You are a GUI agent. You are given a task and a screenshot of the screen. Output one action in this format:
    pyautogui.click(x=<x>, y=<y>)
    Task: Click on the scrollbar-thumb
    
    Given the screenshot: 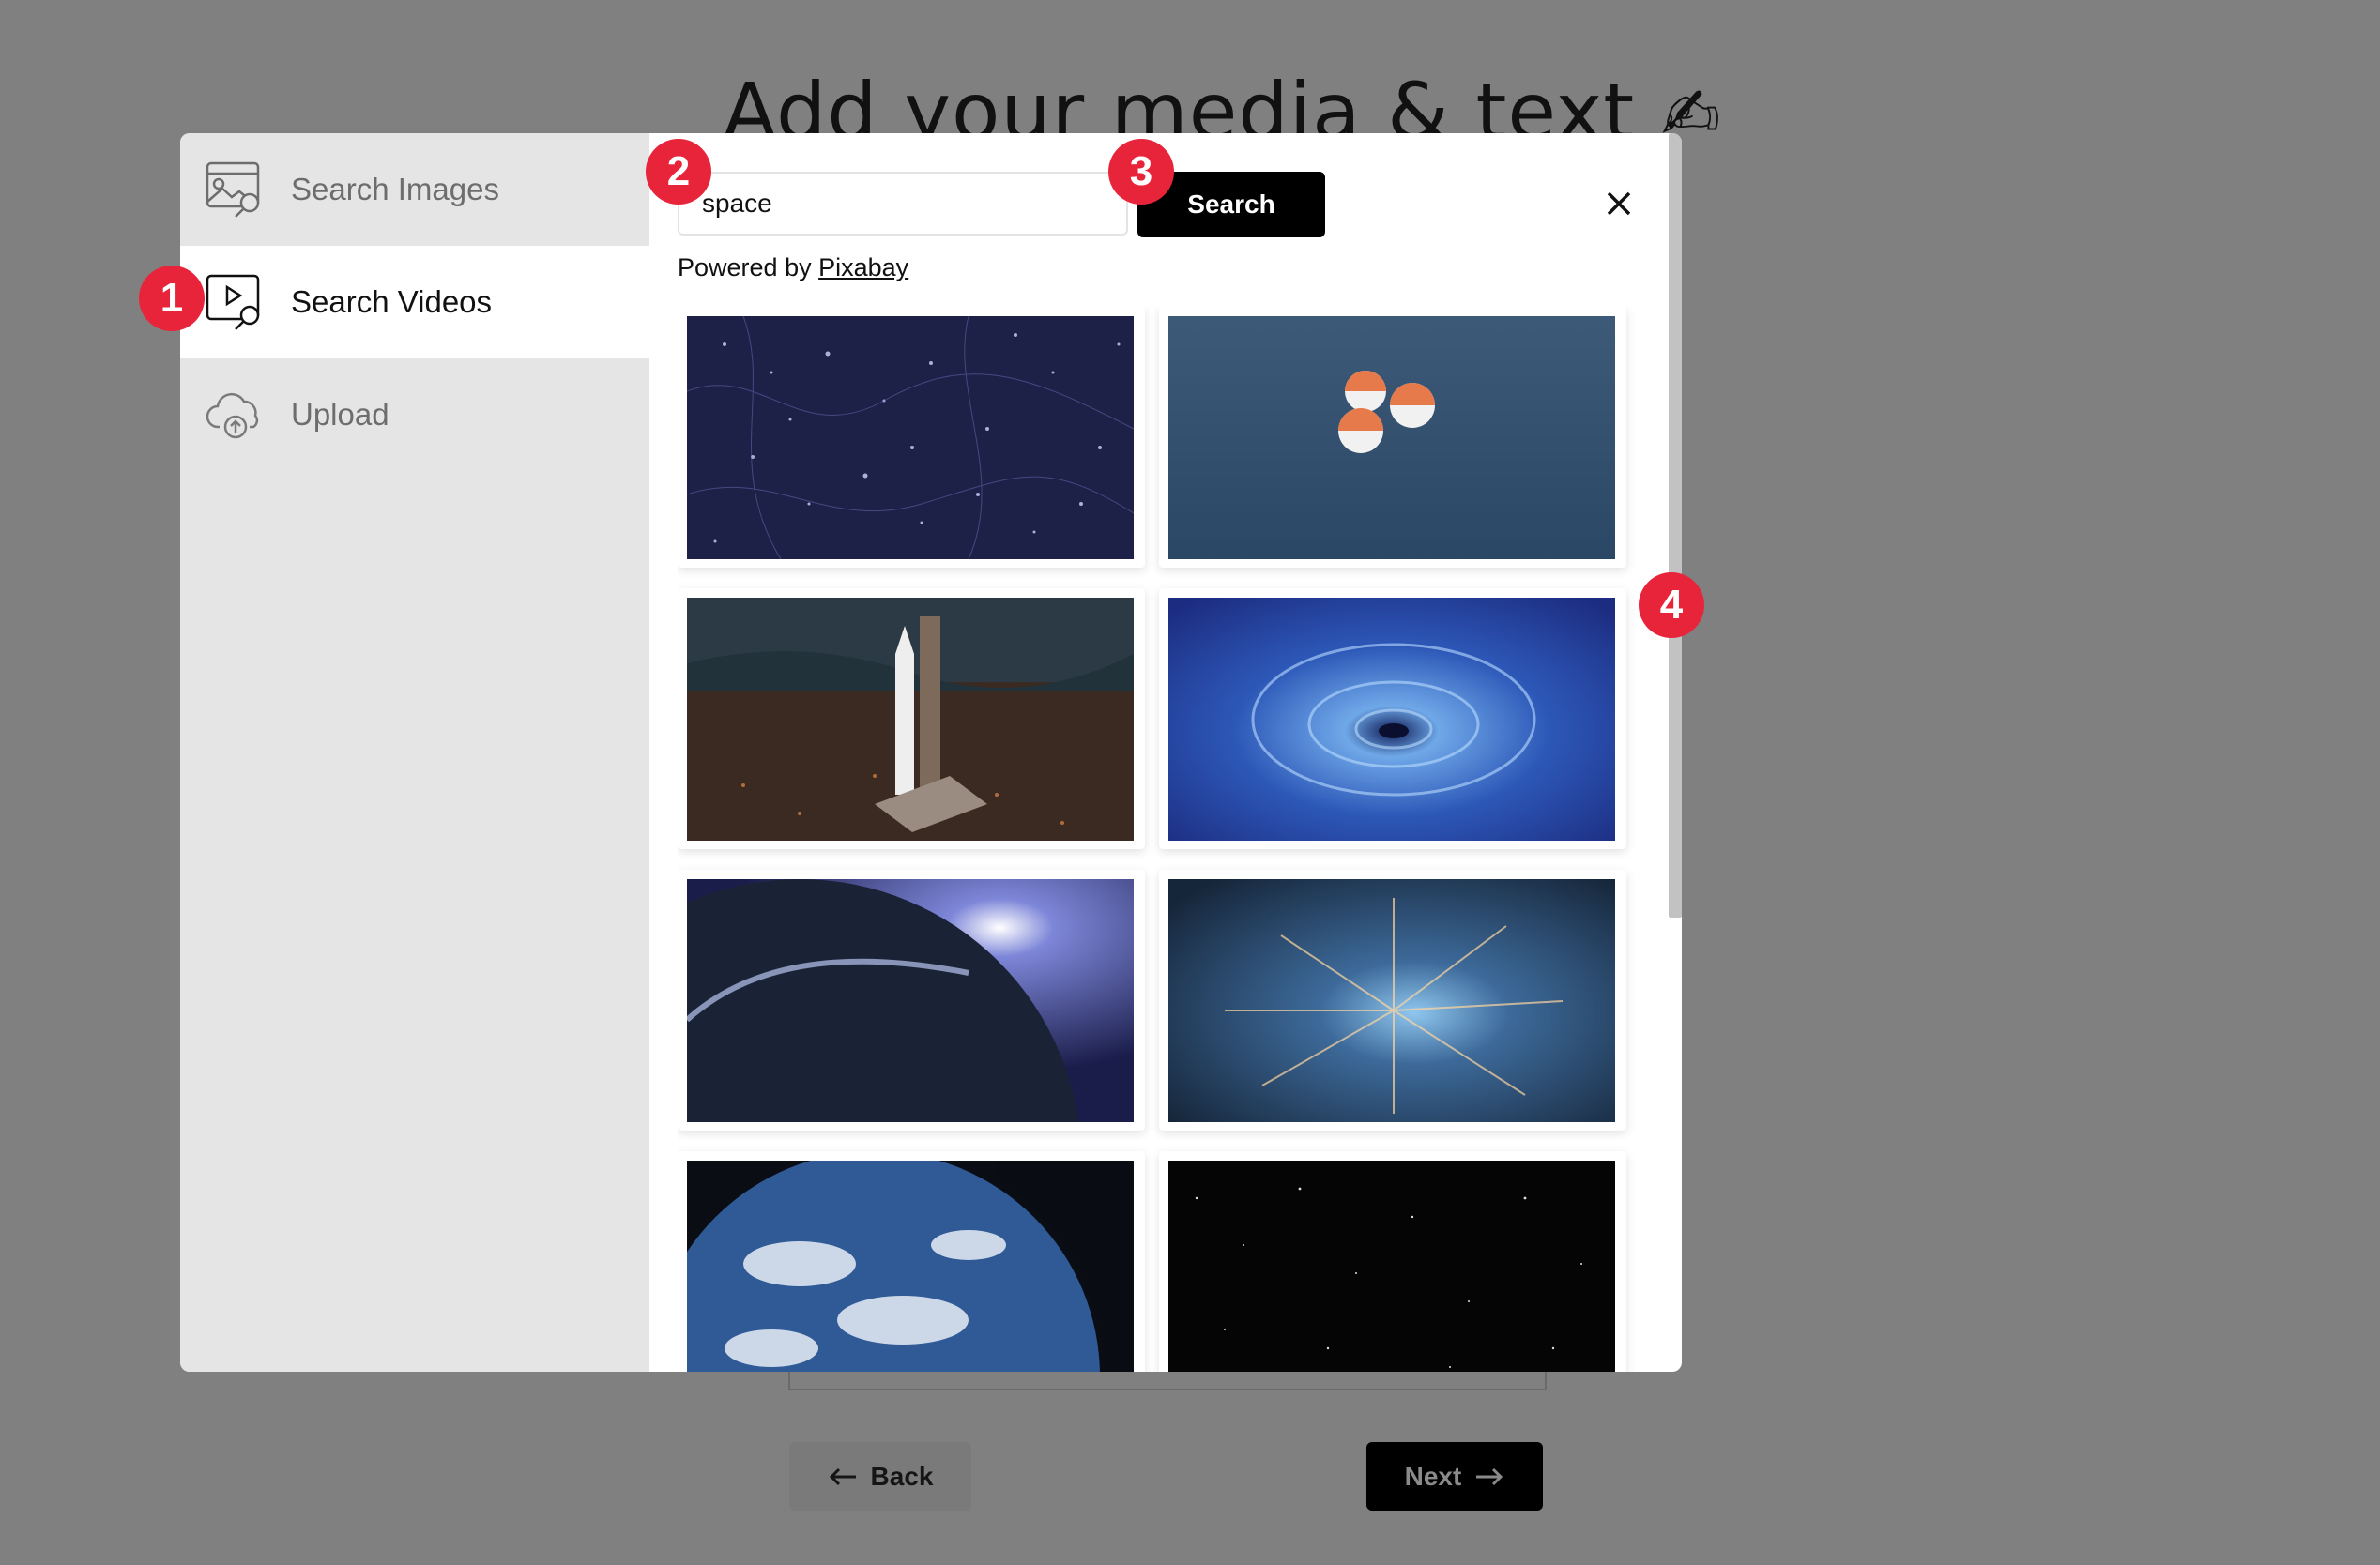 What is the action you would take?
    pyautogui.click(x=1675, y=525)
    